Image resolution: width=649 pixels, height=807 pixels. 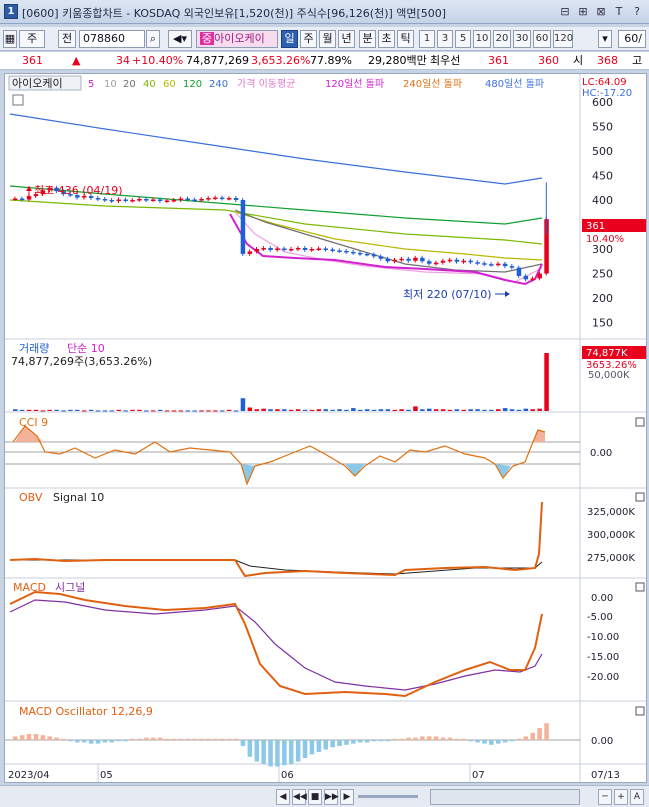 What do you see at coordinates (432, 84) in the screenshot?
I see `legend-break240: 240일선 돌파` at bounding box center [432, 84].